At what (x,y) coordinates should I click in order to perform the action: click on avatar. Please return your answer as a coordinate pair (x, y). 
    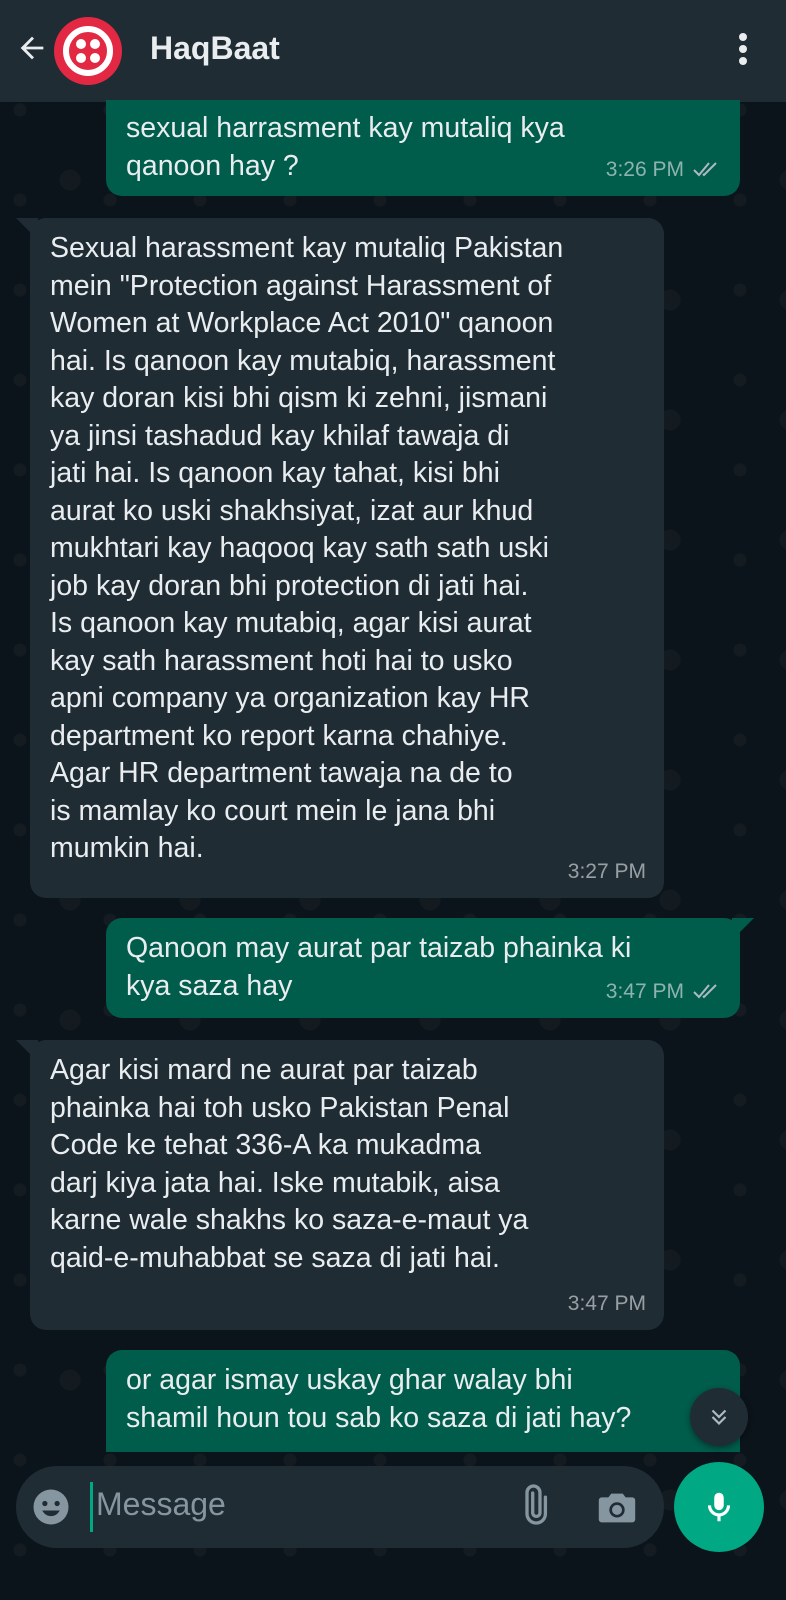
    Looking at the image, I should click on (88, 51).